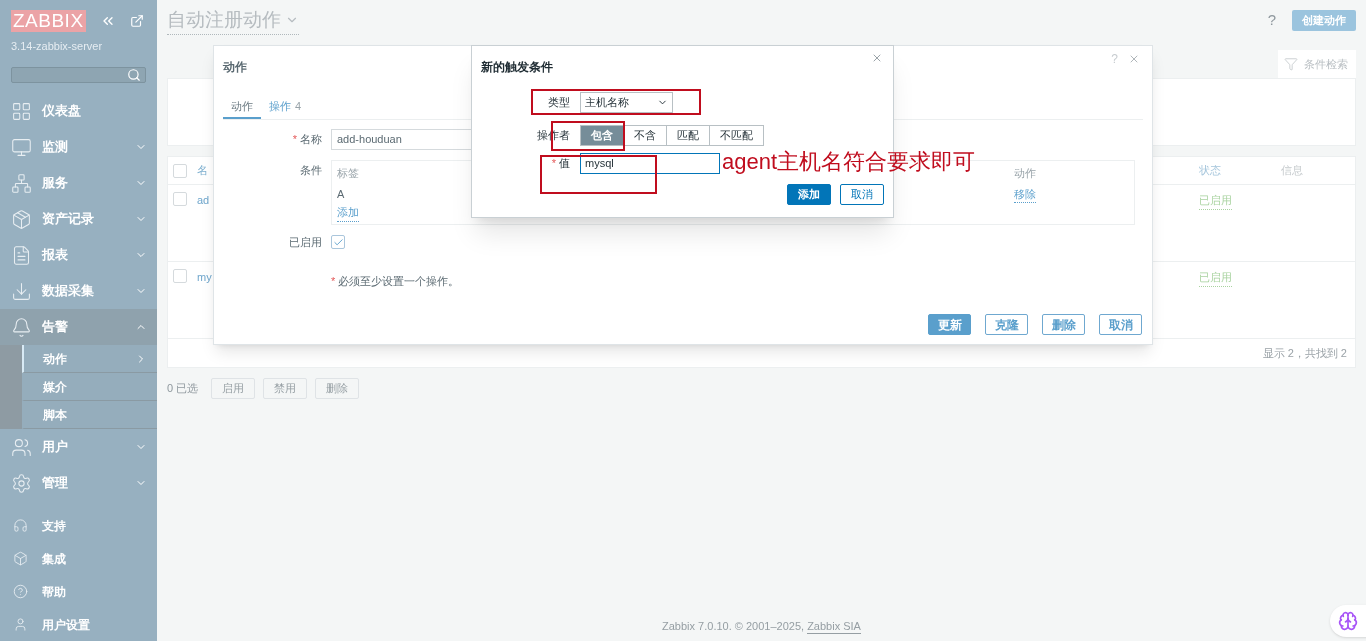 The height and width of the screenshot is (641, 1366). Describe the element at coordinates (834, 626) in the screenshot. I see `footer-link: Zabbix SIA` at that location.